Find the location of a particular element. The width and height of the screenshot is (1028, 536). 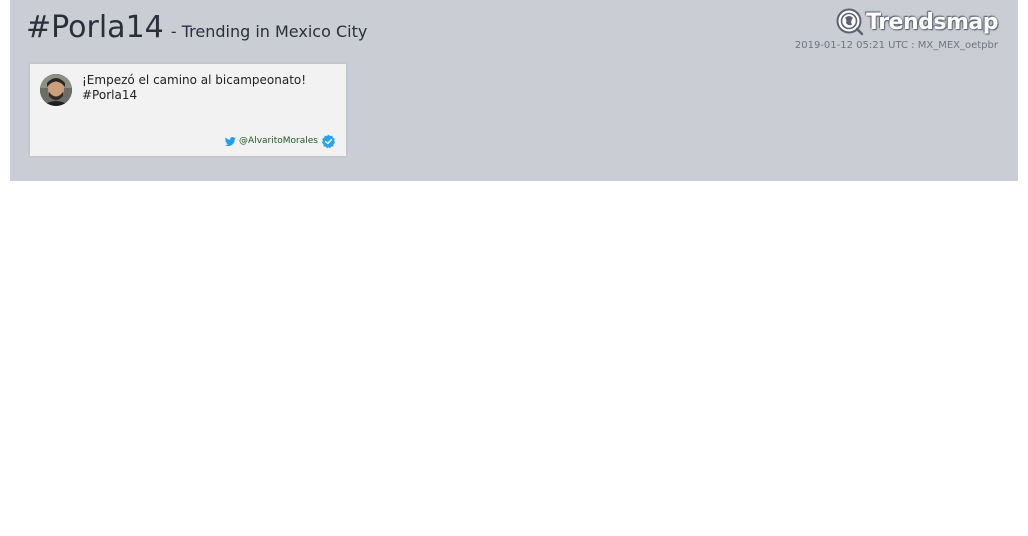

avatar is located at coordinates (56, 90).